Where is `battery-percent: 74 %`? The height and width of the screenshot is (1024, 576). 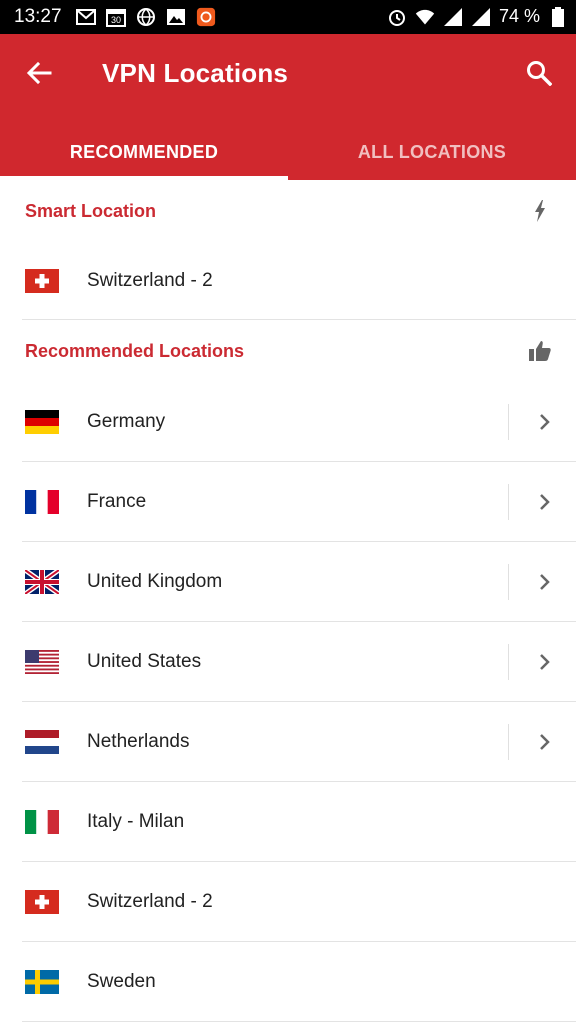 battery-percent: 74 % is located at coordinates (519, 16).